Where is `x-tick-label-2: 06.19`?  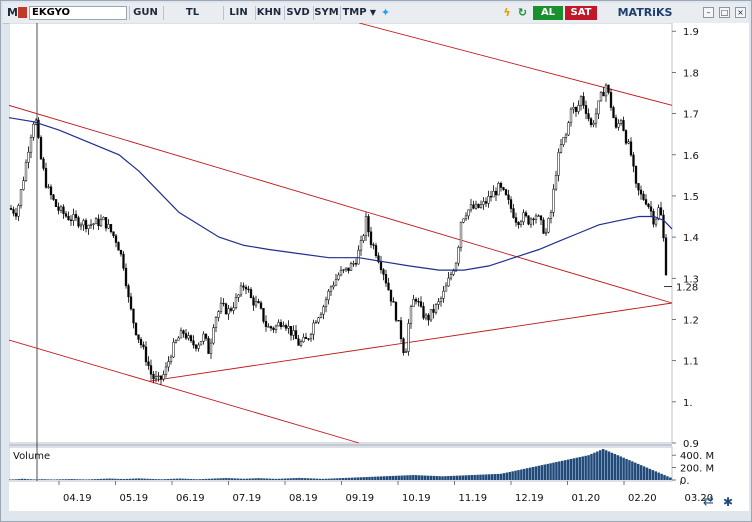
x-tick-label-2: 06.19 is located at coordinates (190, 498).